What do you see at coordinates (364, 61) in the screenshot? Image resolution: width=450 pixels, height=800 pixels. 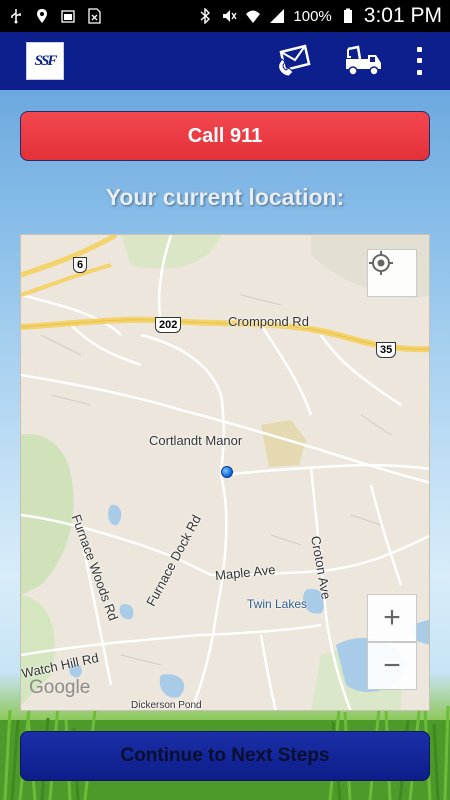 I see `tow-truck-icon` at bounding box center [364, 61].